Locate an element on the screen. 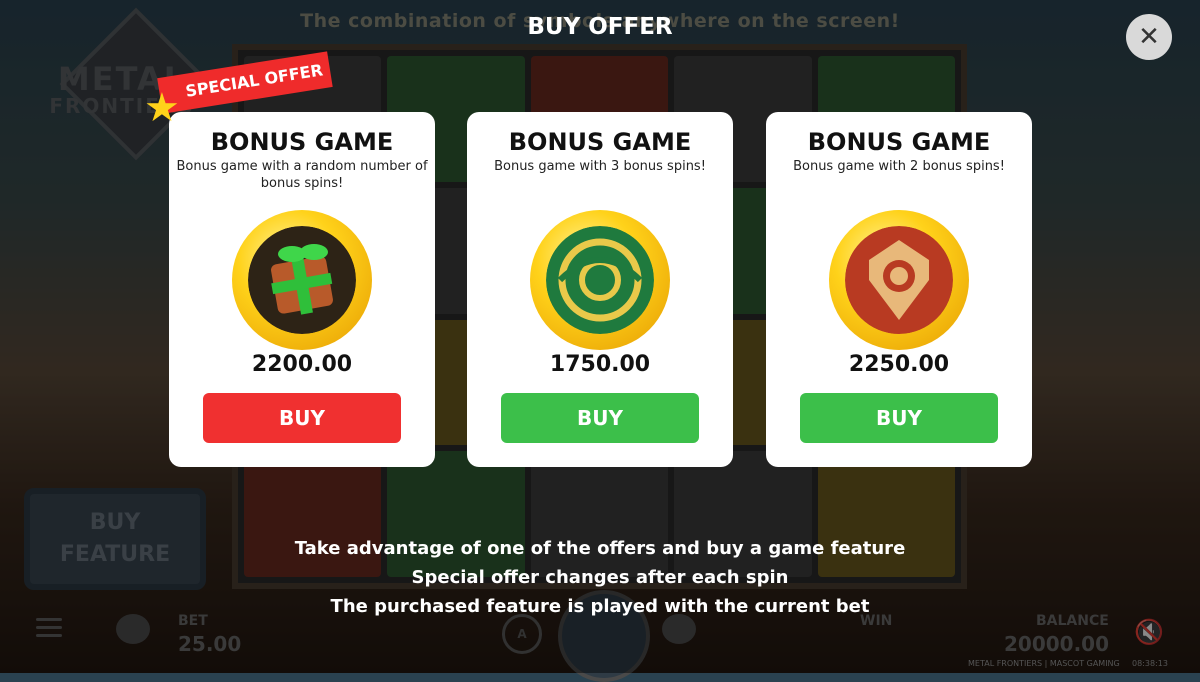 Image resolution: width=1200 pixels, height=682 pixels. card-price: 1750.00 is located at coordinates (600, 364).